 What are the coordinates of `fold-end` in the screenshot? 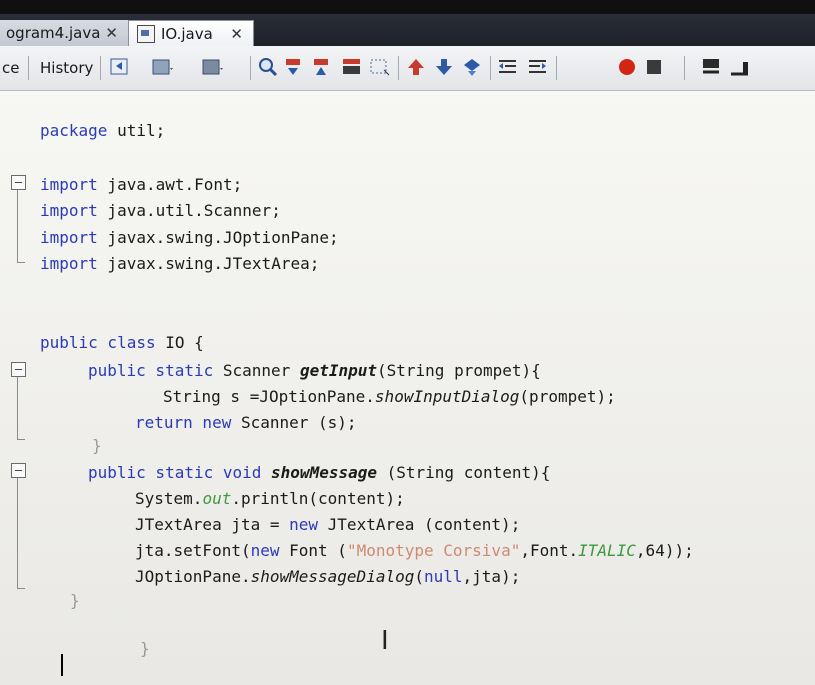 It's located at (21, 588).